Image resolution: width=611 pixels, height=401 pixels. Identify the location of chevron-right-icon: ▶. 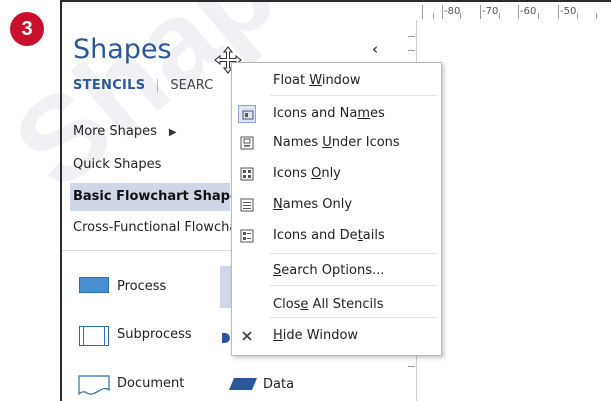
(172, 132).